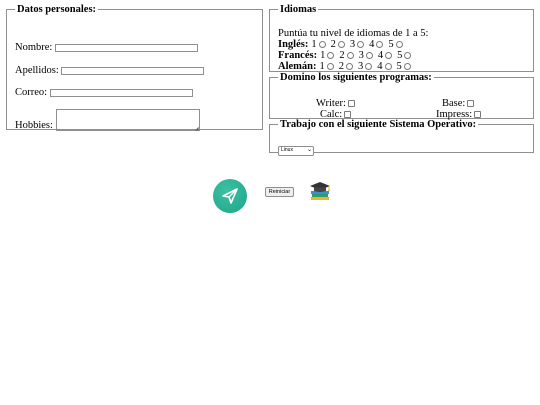  I want to click on graduation-cap-books-icon, so click(320, 191).